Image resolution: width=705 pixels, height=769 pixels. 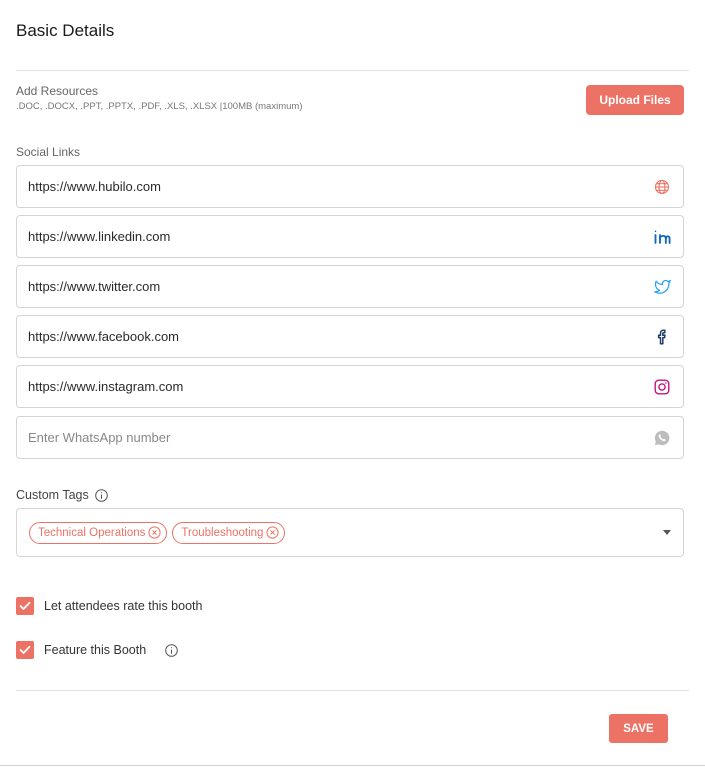 What do you see at coordinates (340, 336) in the screenshot?
I see `facebook-input` at bounding box center [340, 336].